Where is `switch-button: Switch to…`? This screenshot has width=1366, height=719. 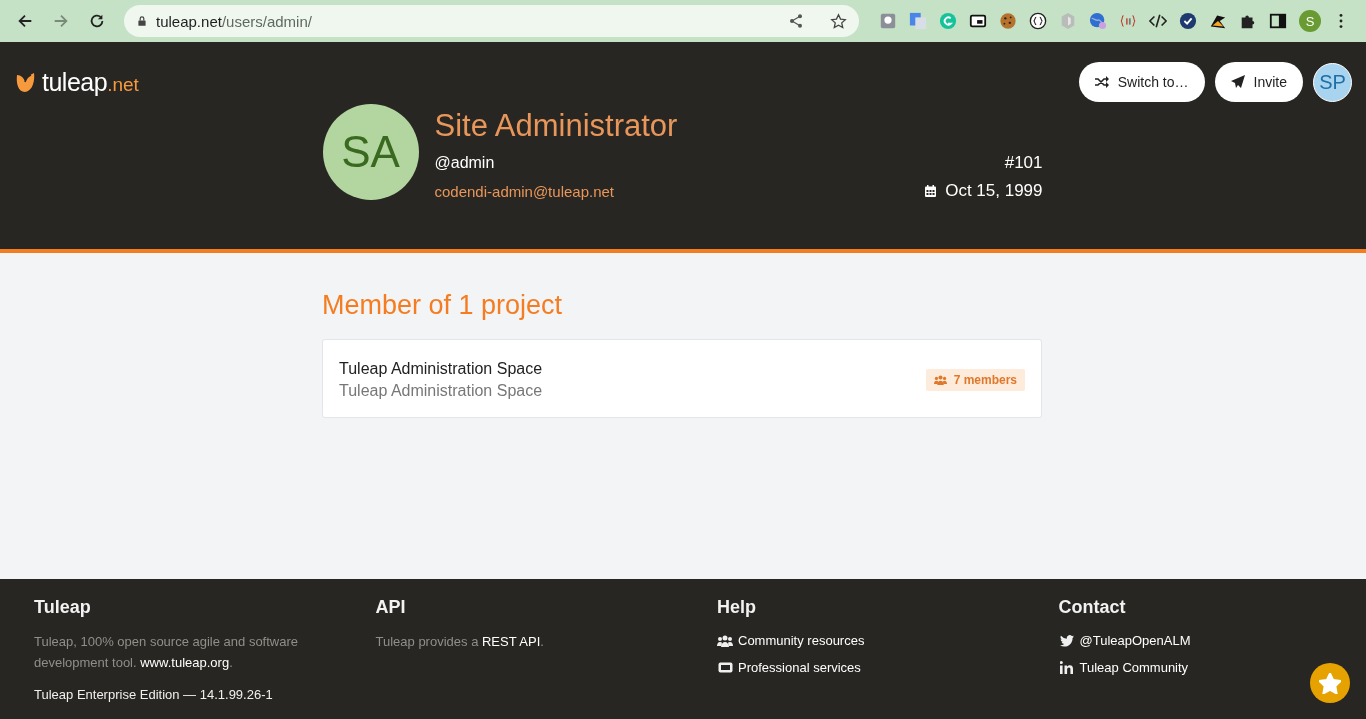
switch-button: Switch to… is located at coordinates (1141, 82).